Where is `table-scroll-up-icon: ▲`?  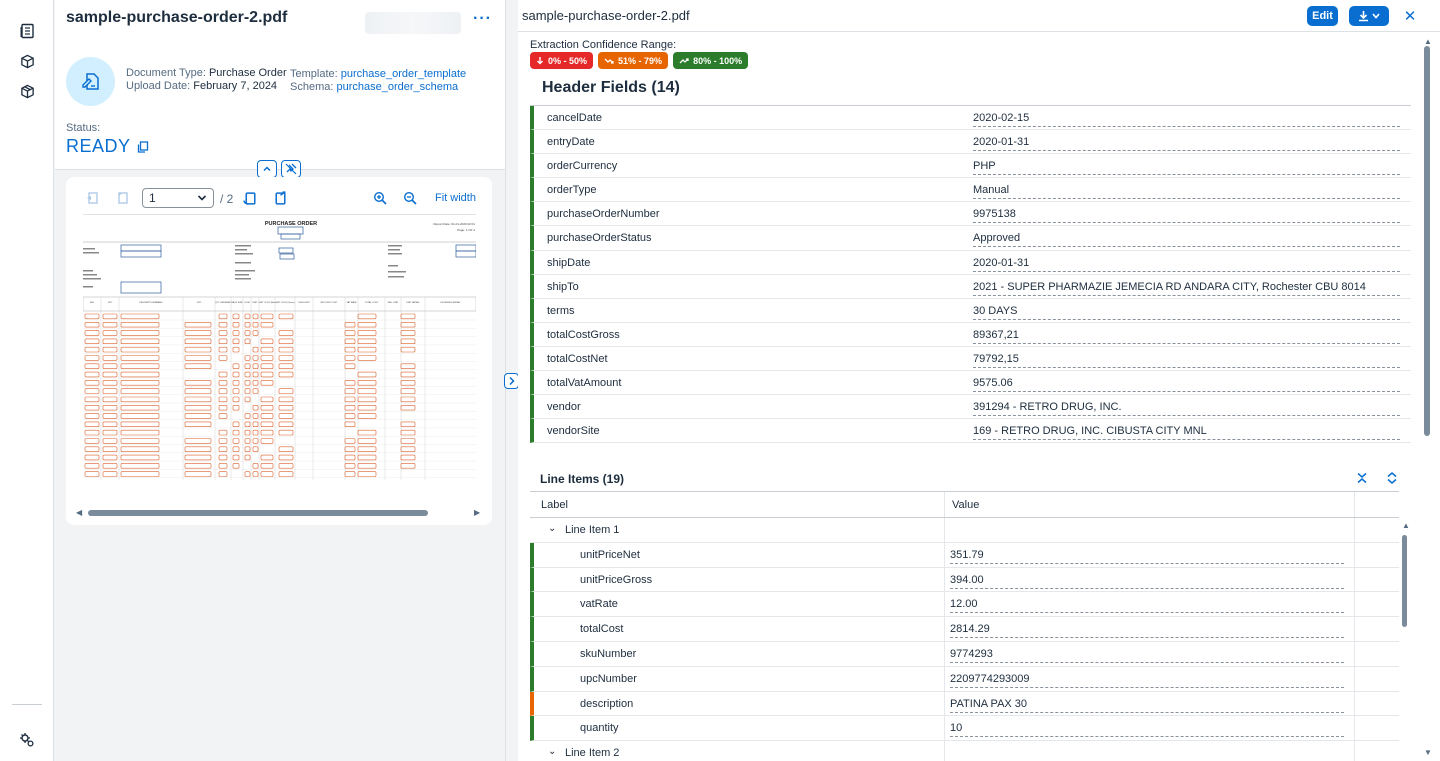
table-scroll-up-icon: ▲ is located at coordinates (1406, 525).